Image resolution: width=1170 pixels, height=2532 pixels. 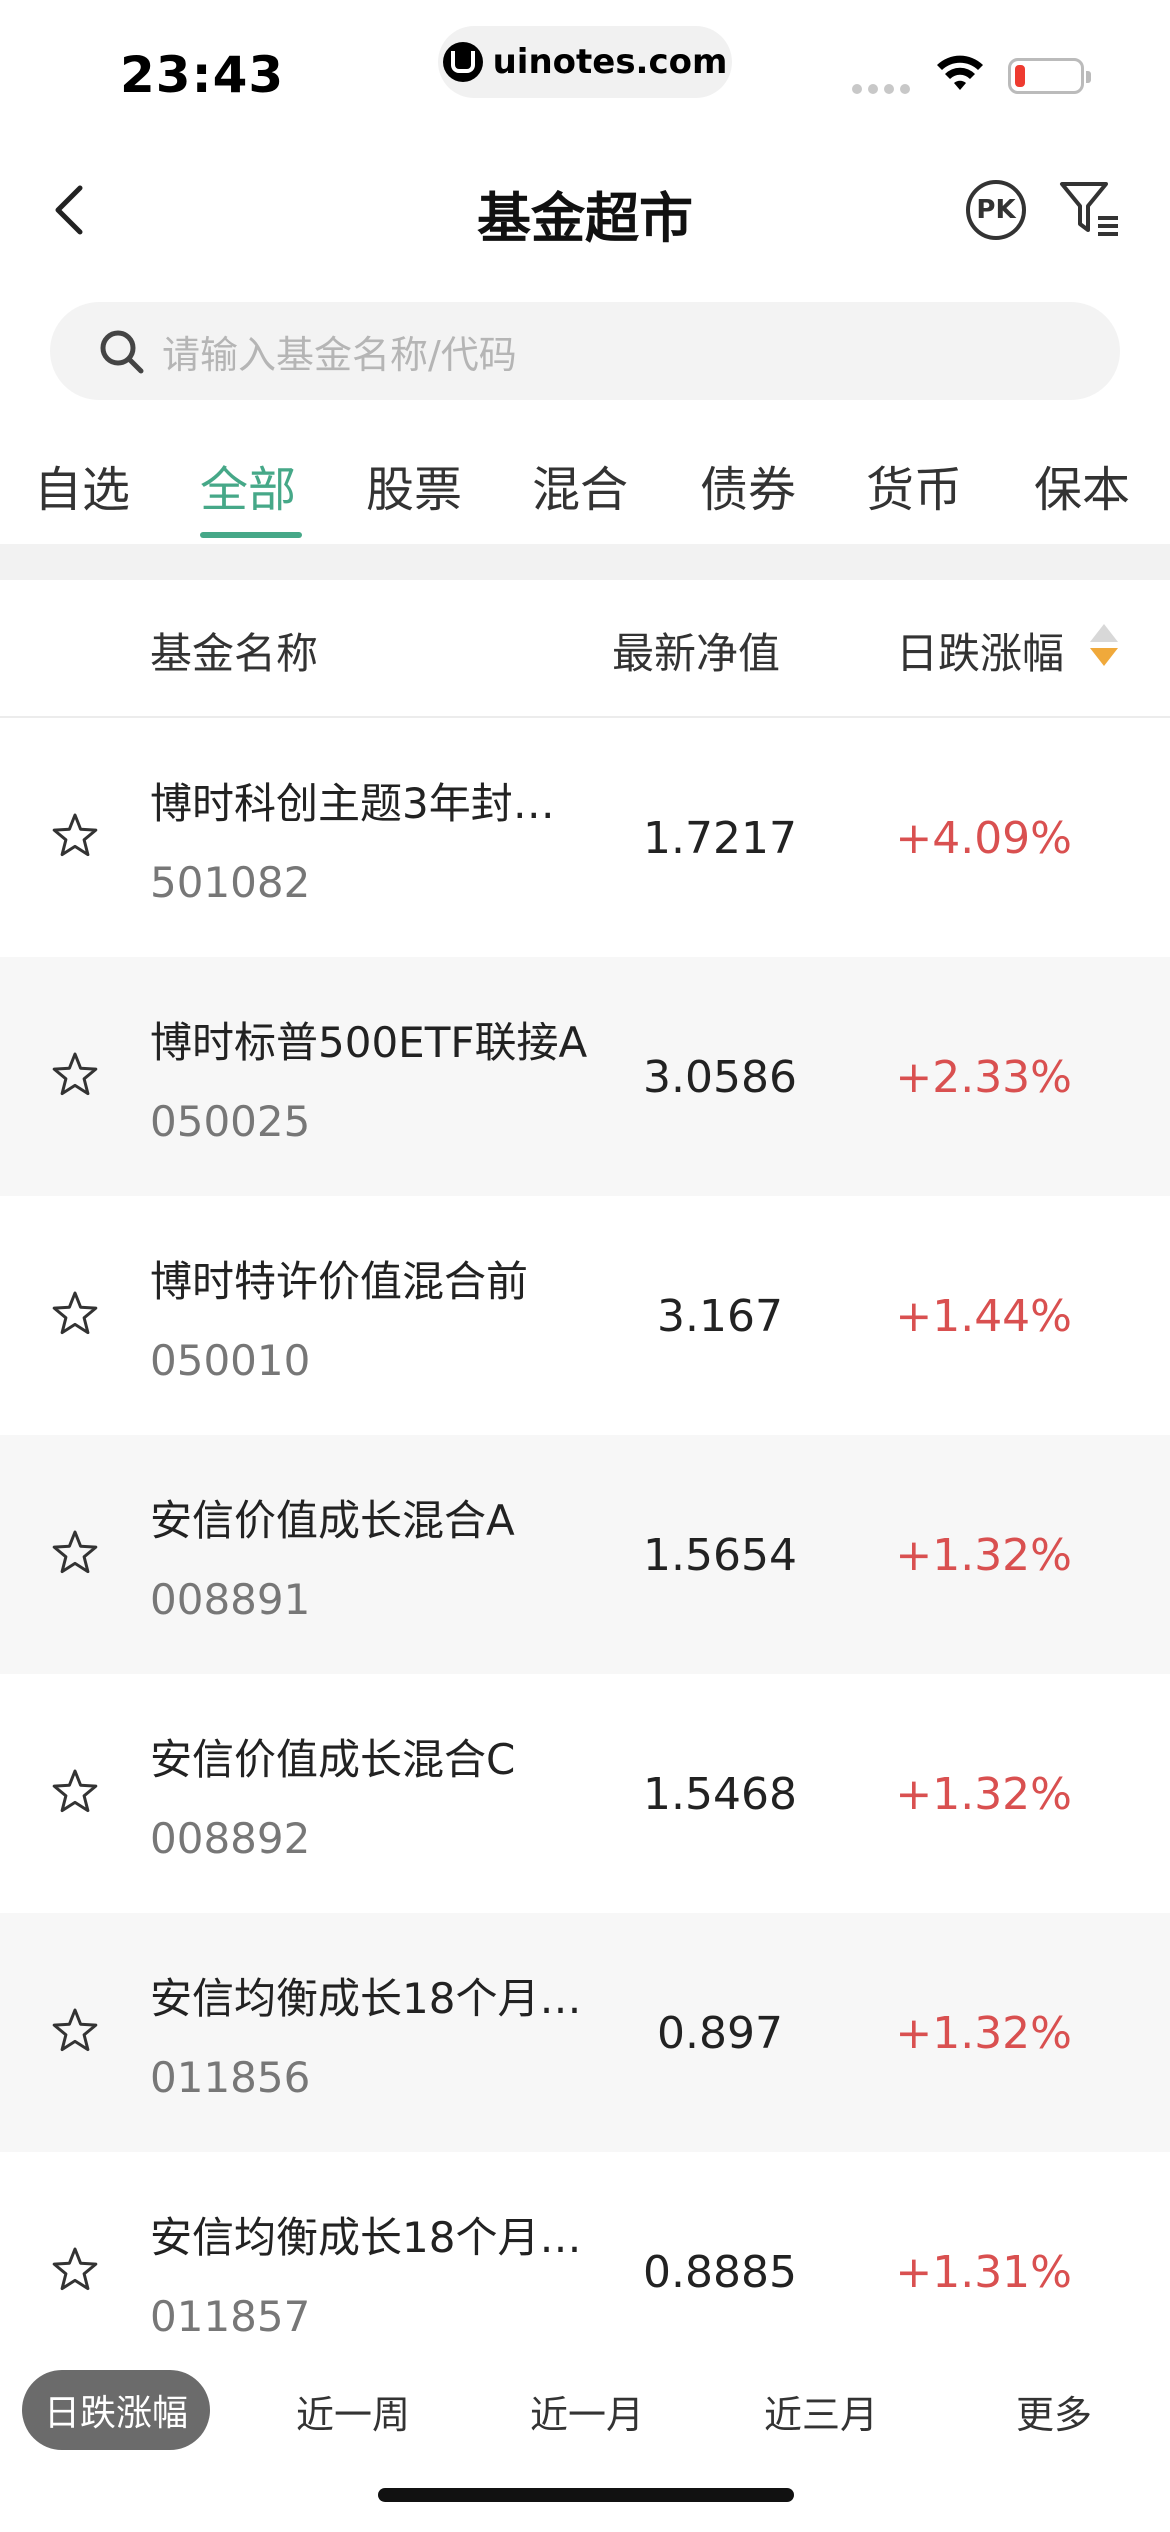 What do you see at coordinates (1090, 208) in the screenshot?
I see `filter-icon` at bounding box center [1090, 208].